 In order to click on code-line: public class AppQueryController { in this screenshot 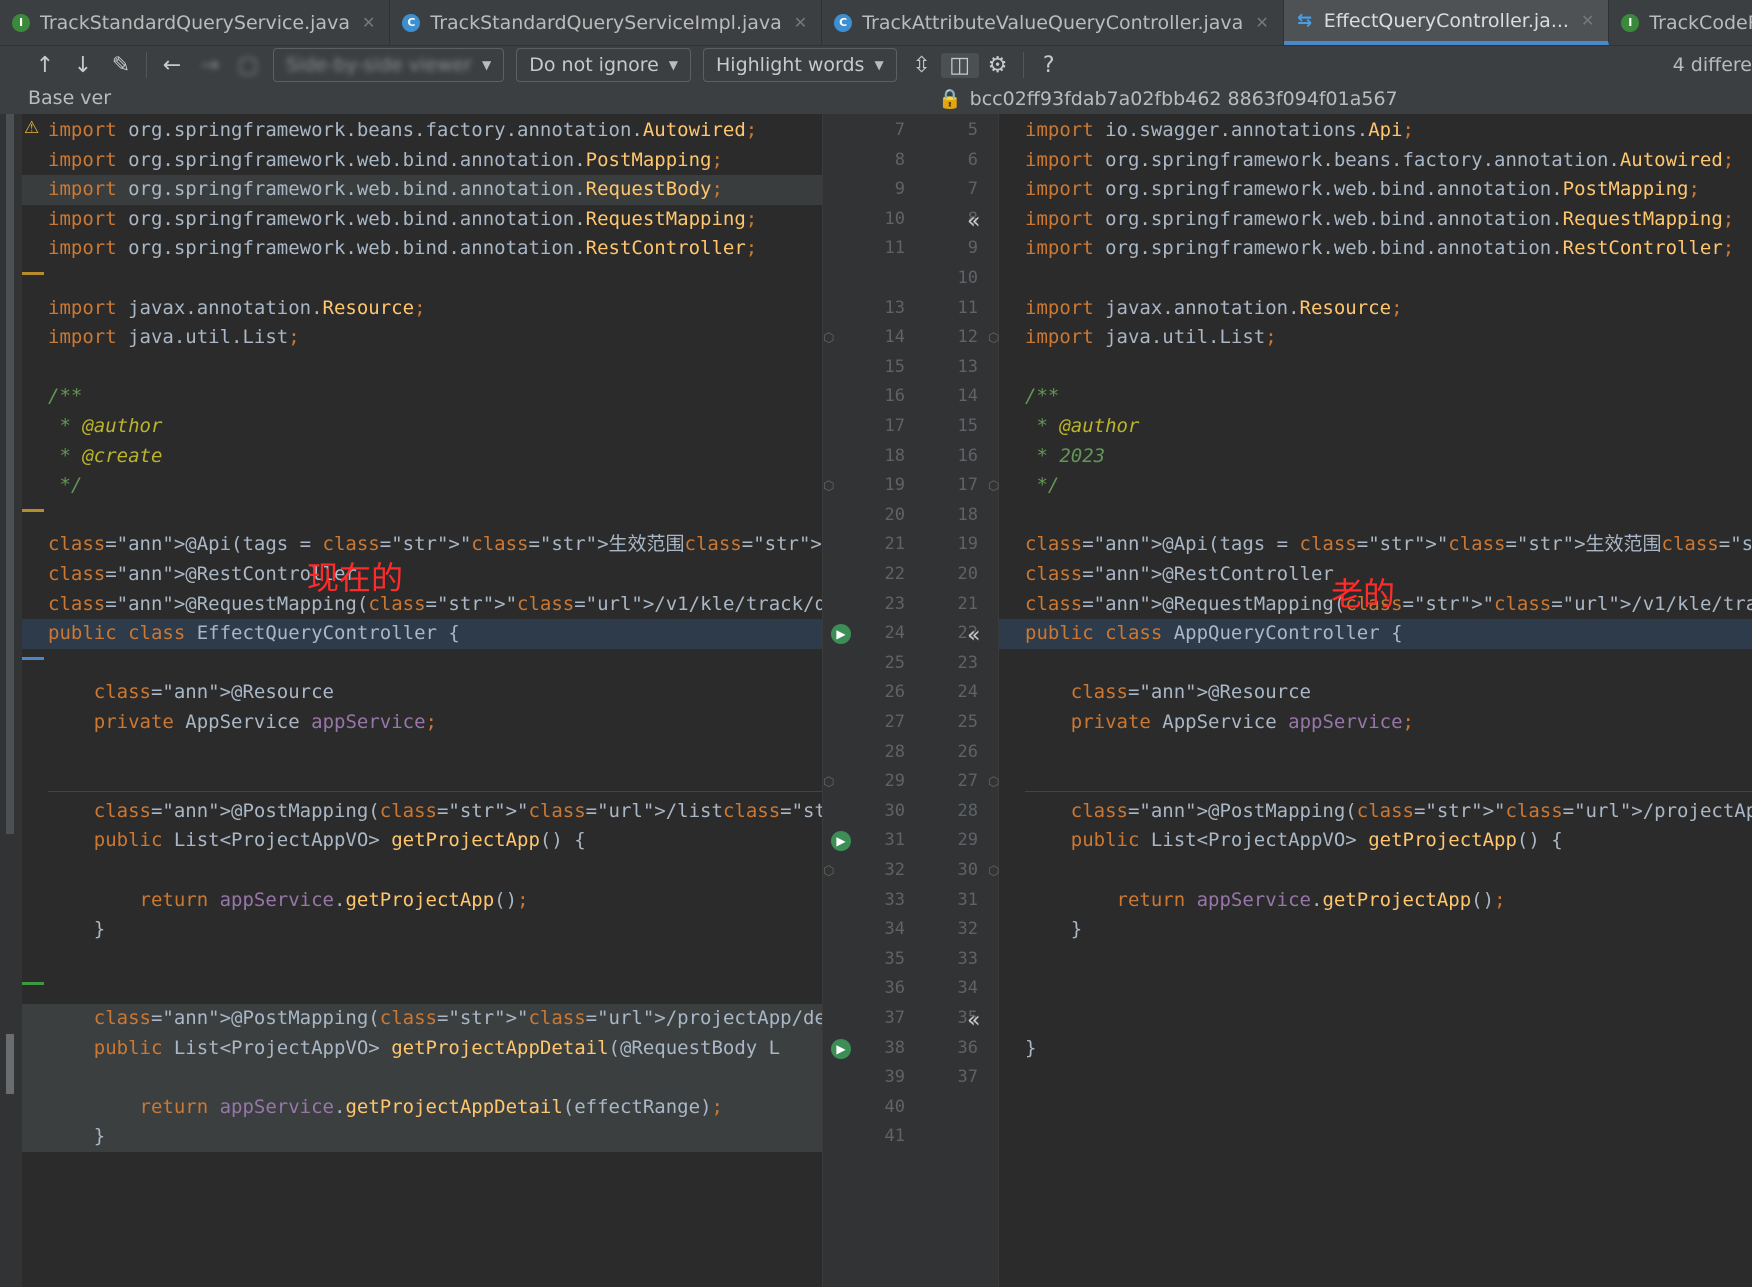, I will do `click(1375, 634)`.